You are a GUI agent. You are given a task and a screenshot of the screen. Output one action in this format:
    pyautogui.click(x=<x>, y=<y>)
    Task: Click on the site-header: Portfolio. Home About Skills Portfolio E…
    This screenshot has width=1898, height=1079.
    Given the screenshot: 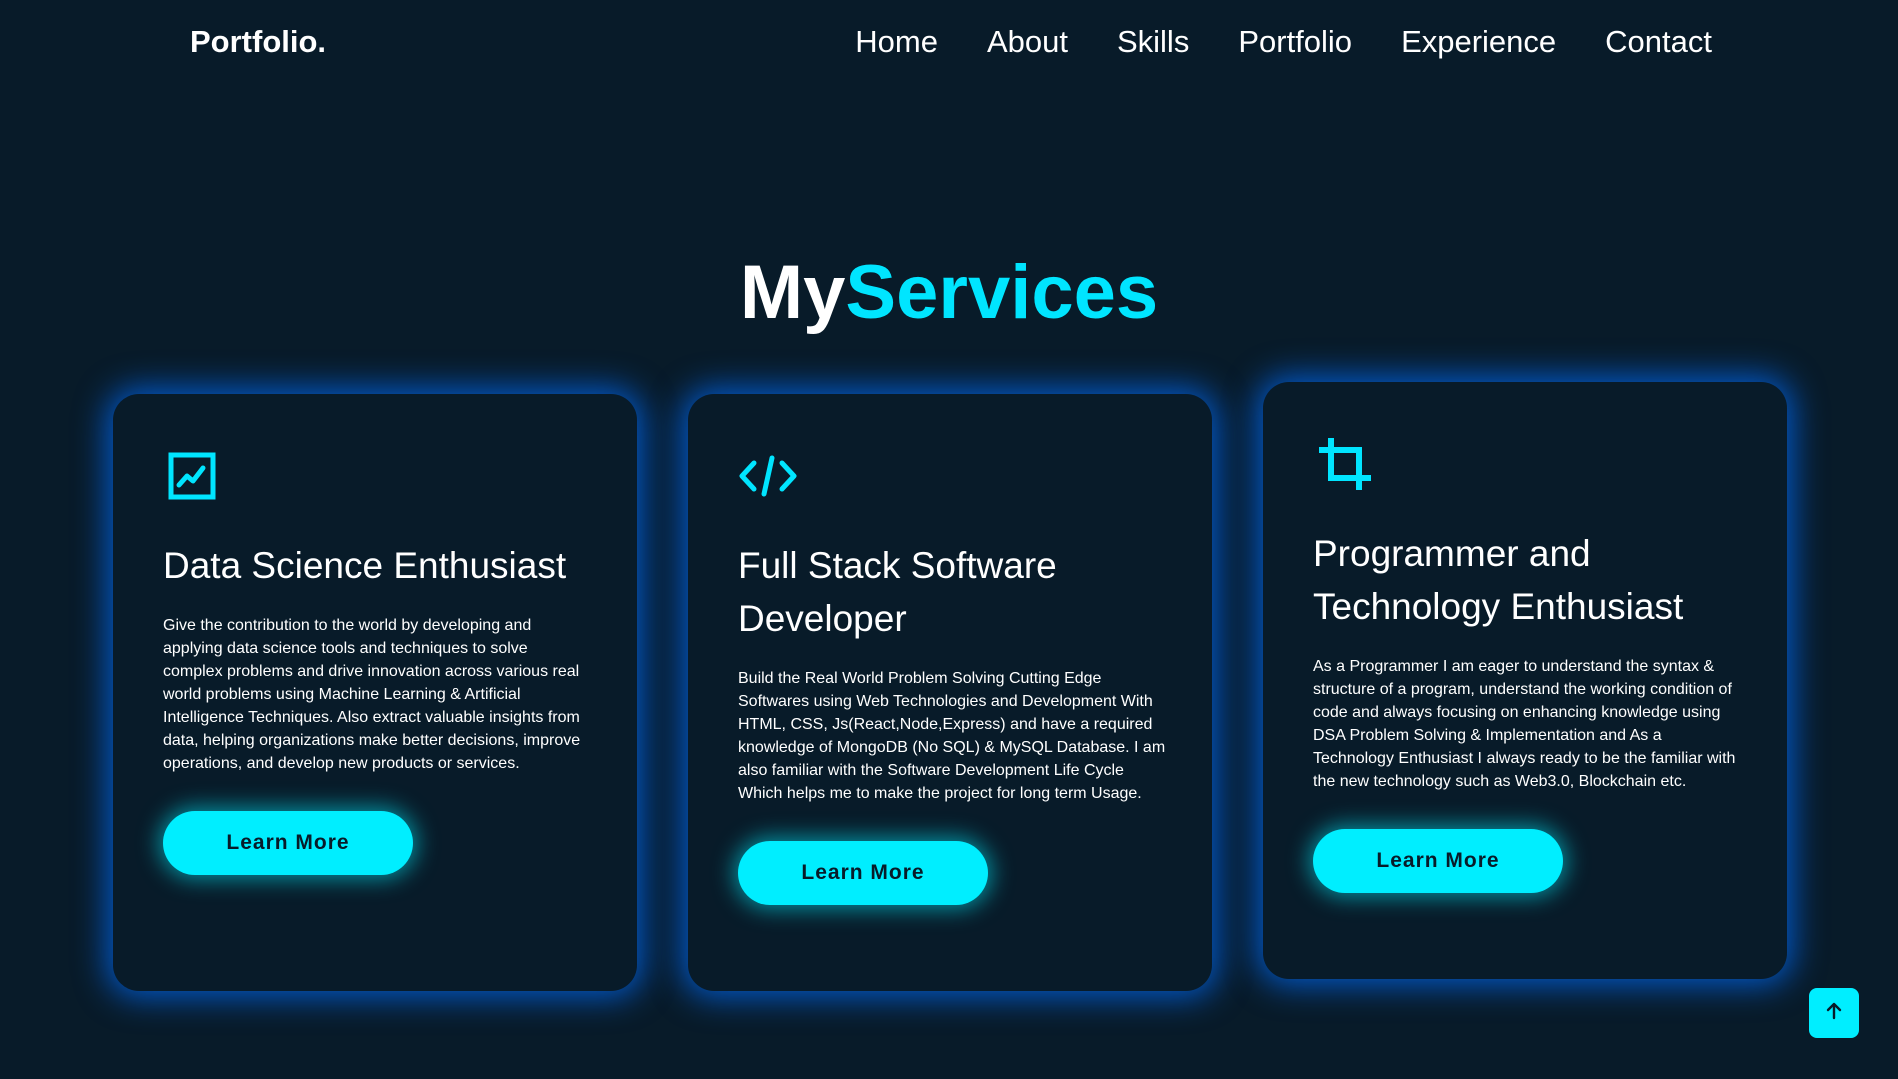 What is the action you would take?
    pyautogui.click(x=949, y=43)
    